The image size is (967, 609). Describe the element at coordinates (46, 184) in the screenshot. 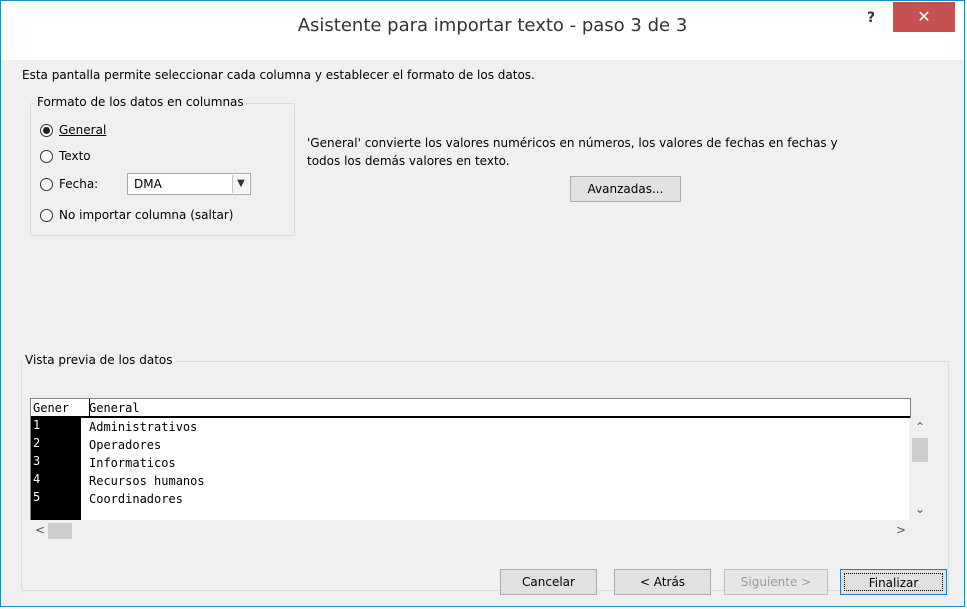

I see `radio-date-indicator` at that location.